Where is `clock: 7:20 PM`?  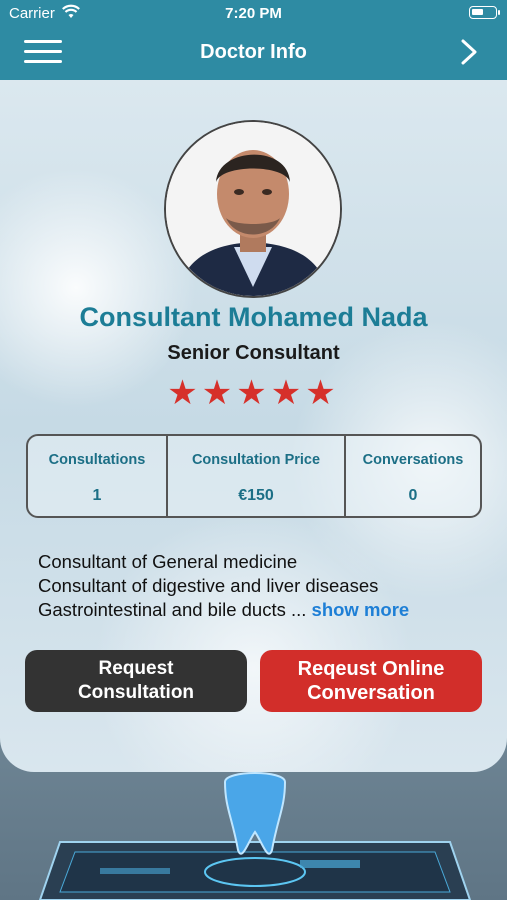
clock: 7:20 PM is located at coordinates (253, 13).